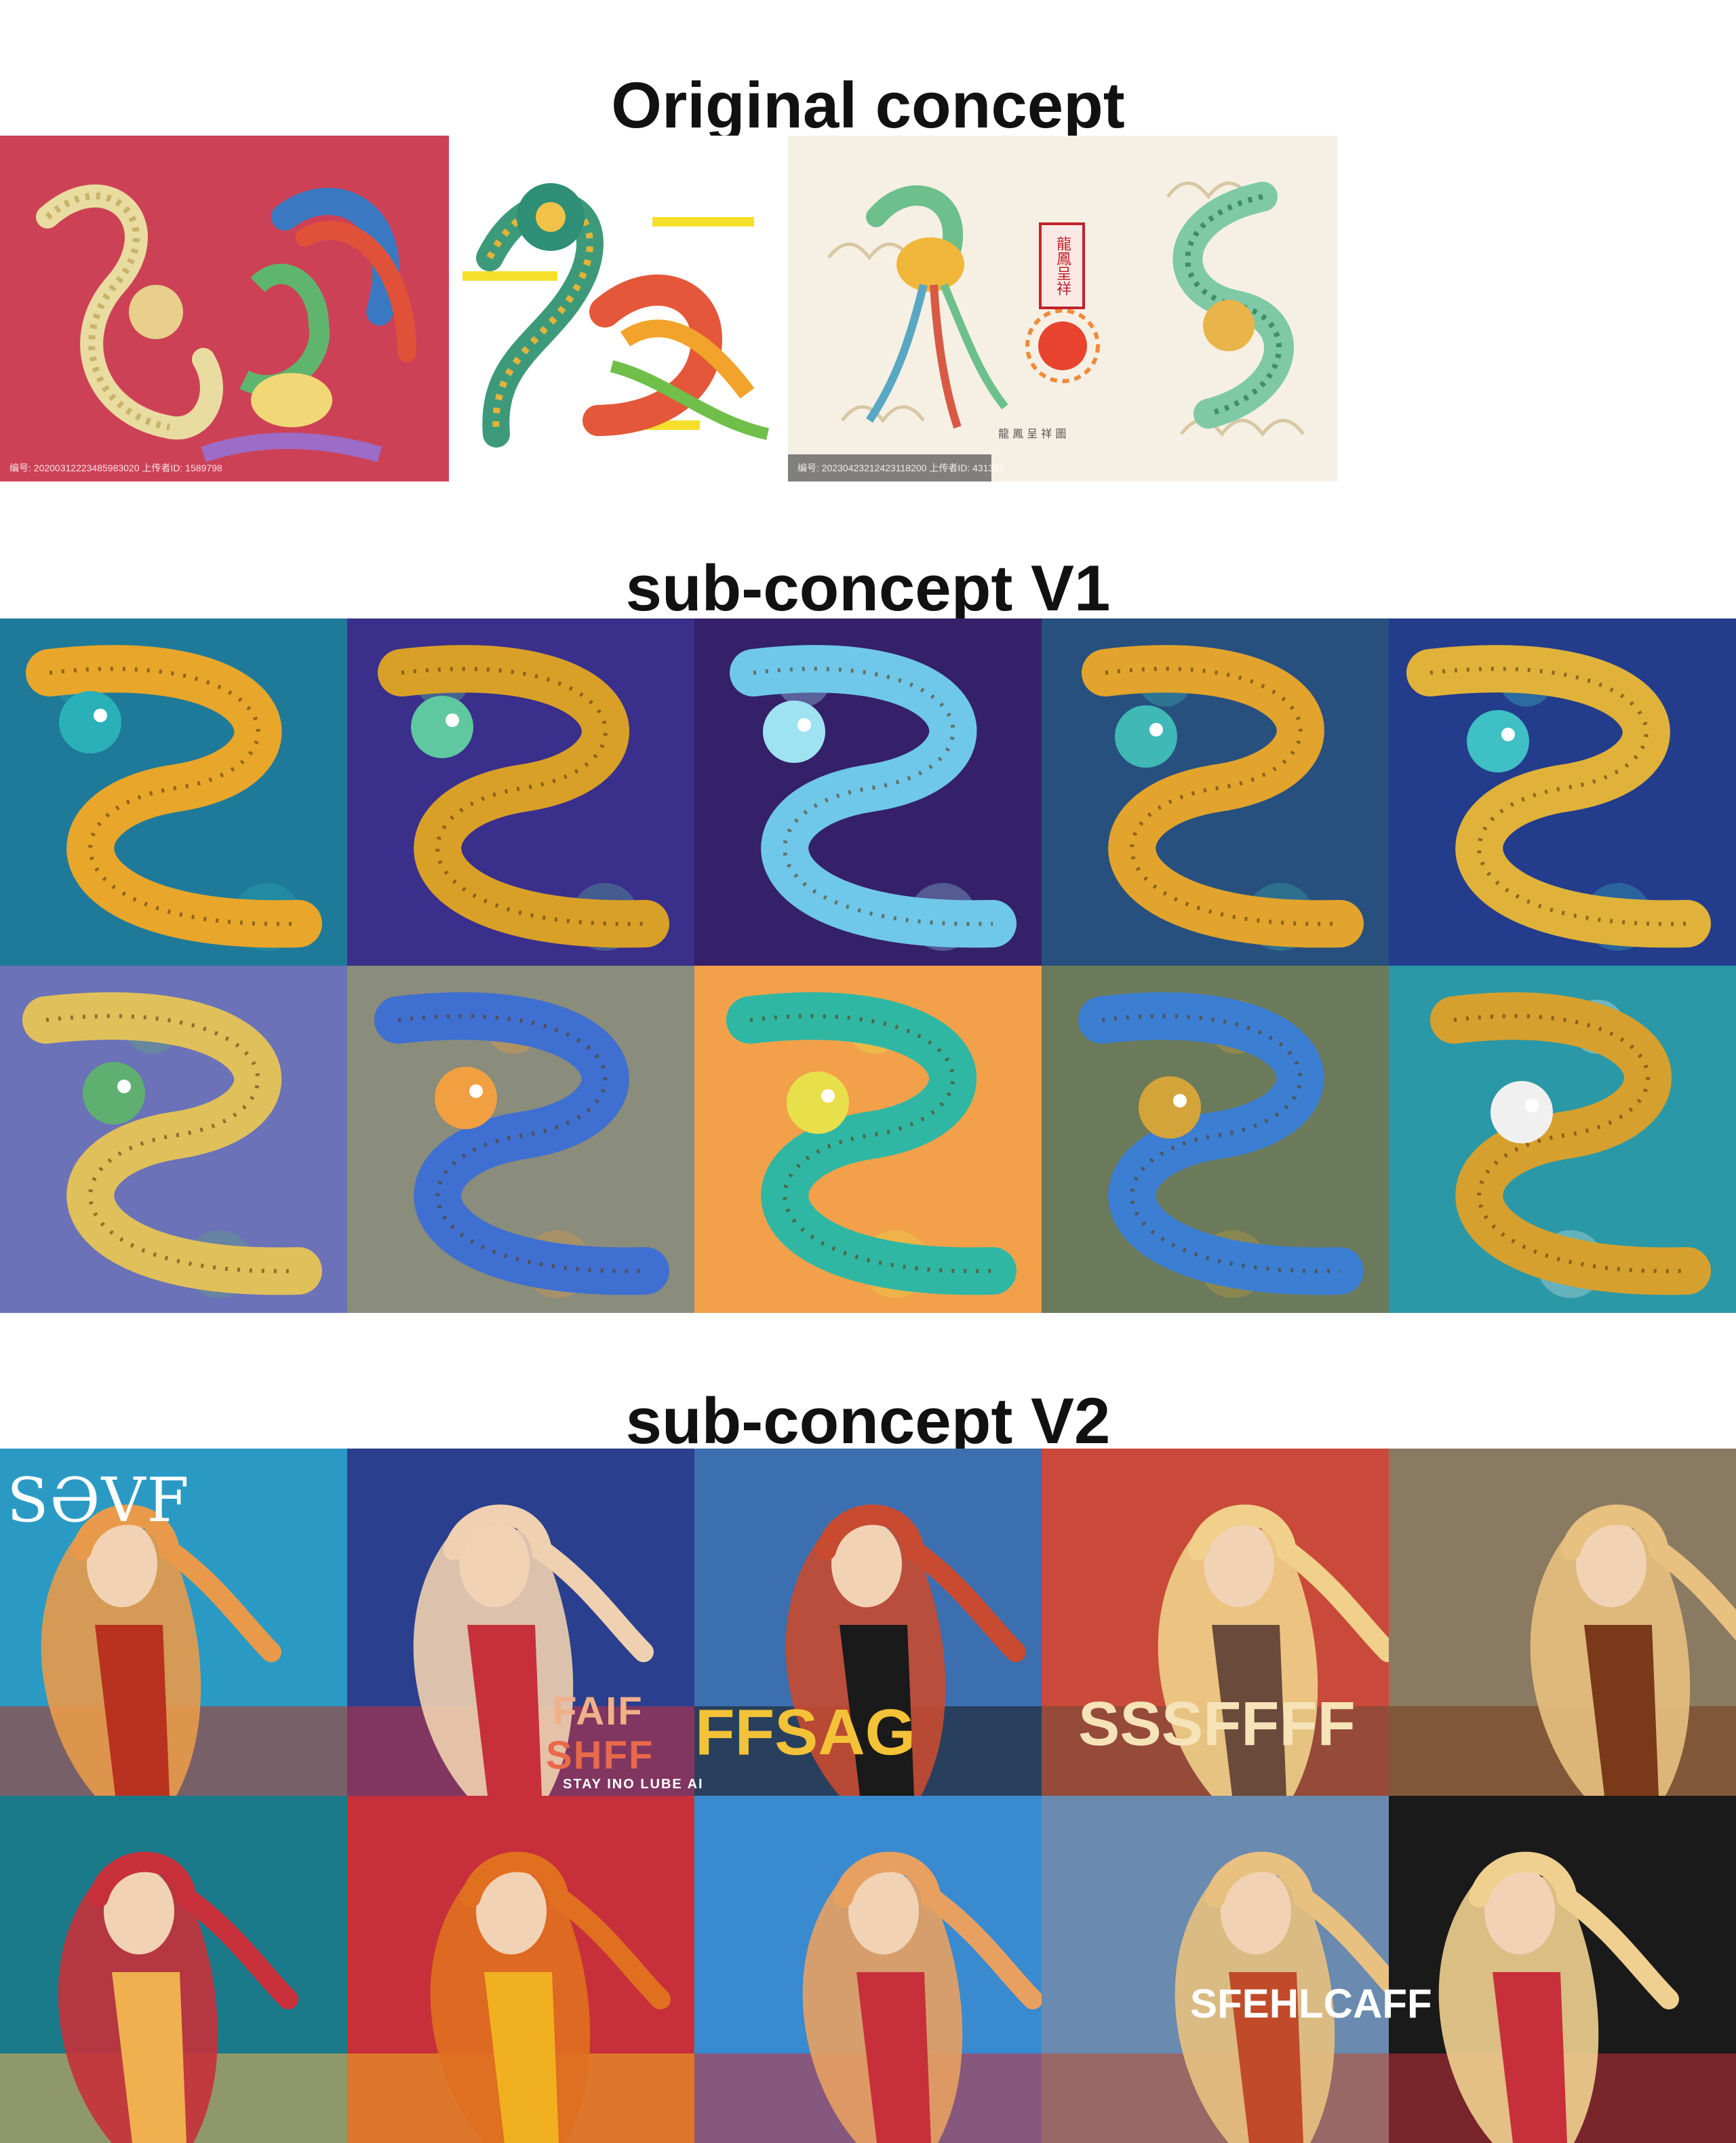 The width and height of the screenshot is (1736, 2143). What do you see at coordinates (1032, 433) in the screenshot?
I see `image-caption: 龍 鳳 呈 祥 圖` at bounding box center [1032, 433].